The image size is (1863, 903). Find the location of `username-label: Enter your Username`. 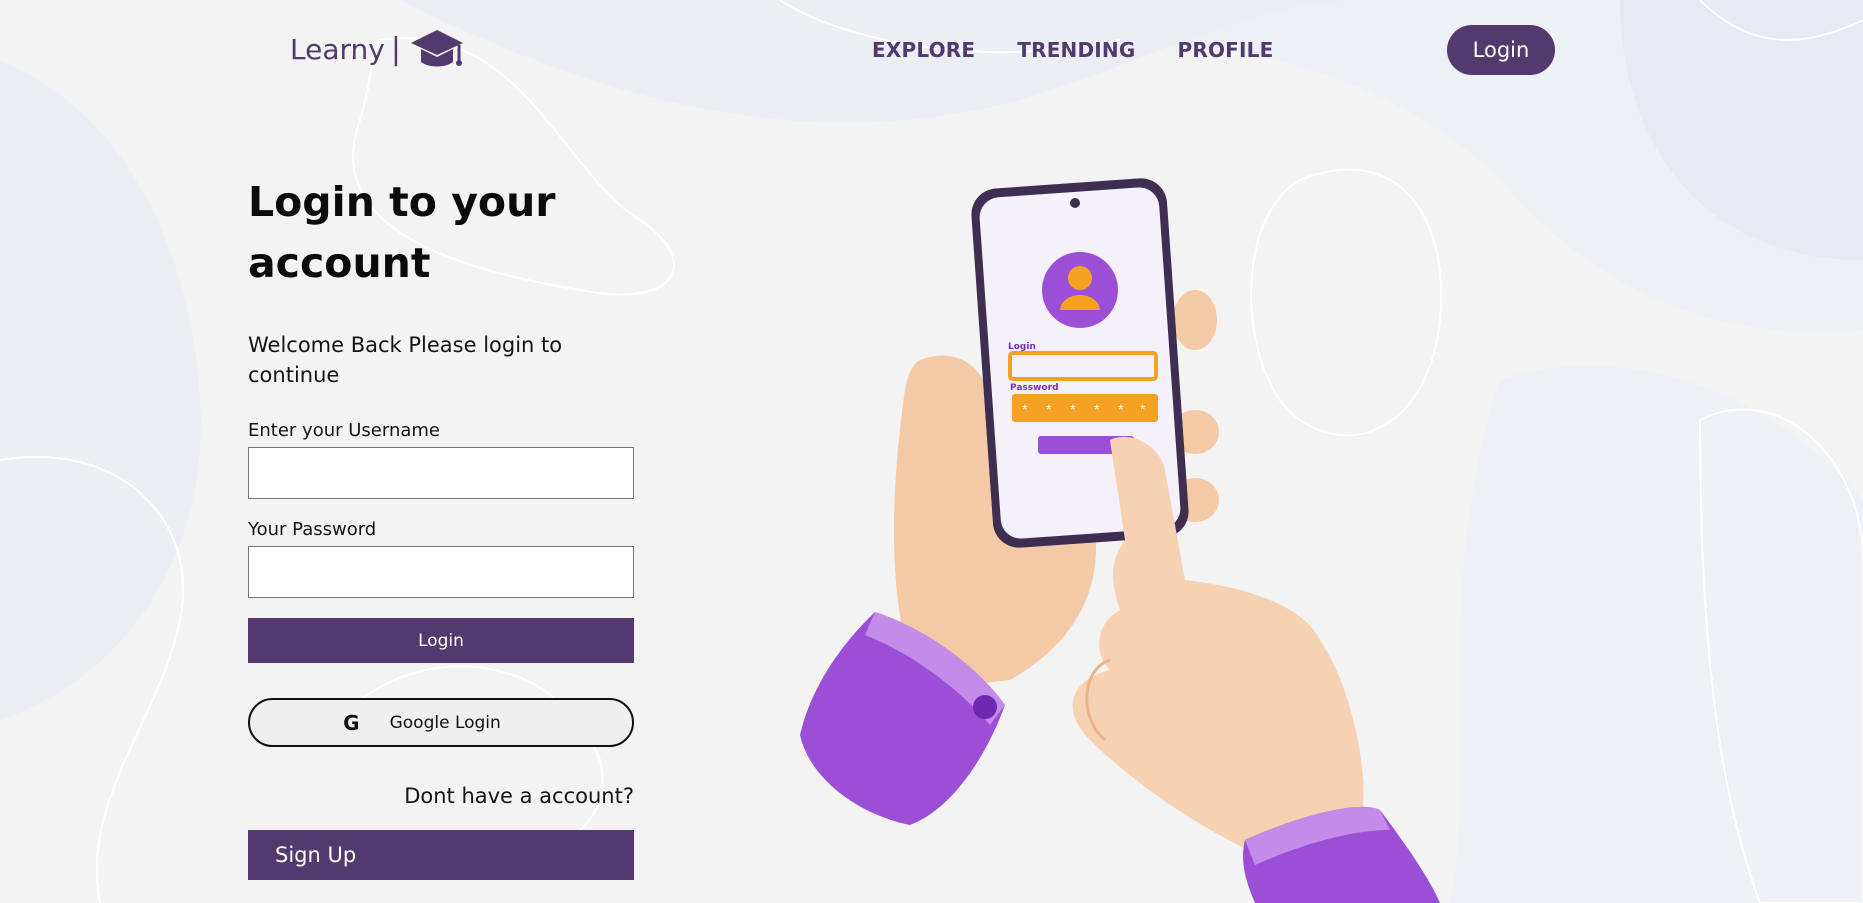

username-label: Enter your Username is located at coordinates (344, 430).